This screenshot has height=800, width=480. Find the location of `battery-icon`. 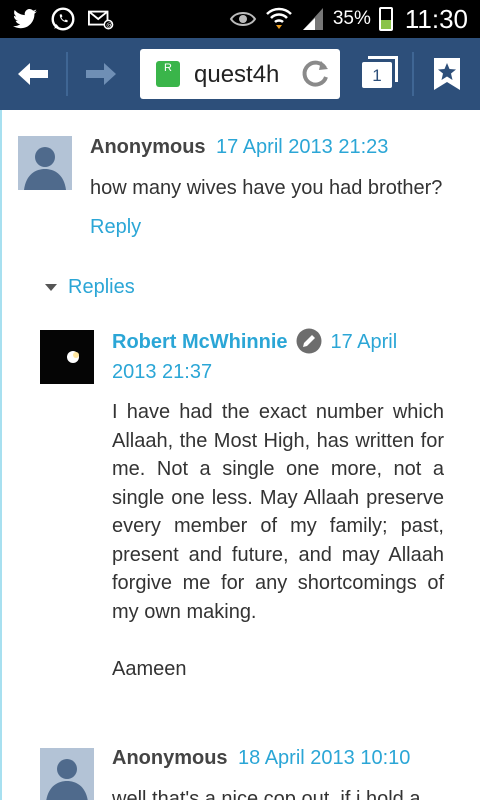

battery-icon is located at coordinates (385, 19).